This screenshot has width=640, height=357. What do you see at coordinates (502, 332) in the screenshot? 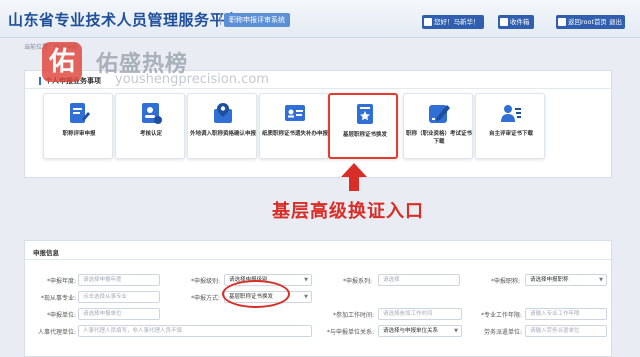
I see `label-dispatch: 劳务派遣单位:` at bounding box center [502, 332].